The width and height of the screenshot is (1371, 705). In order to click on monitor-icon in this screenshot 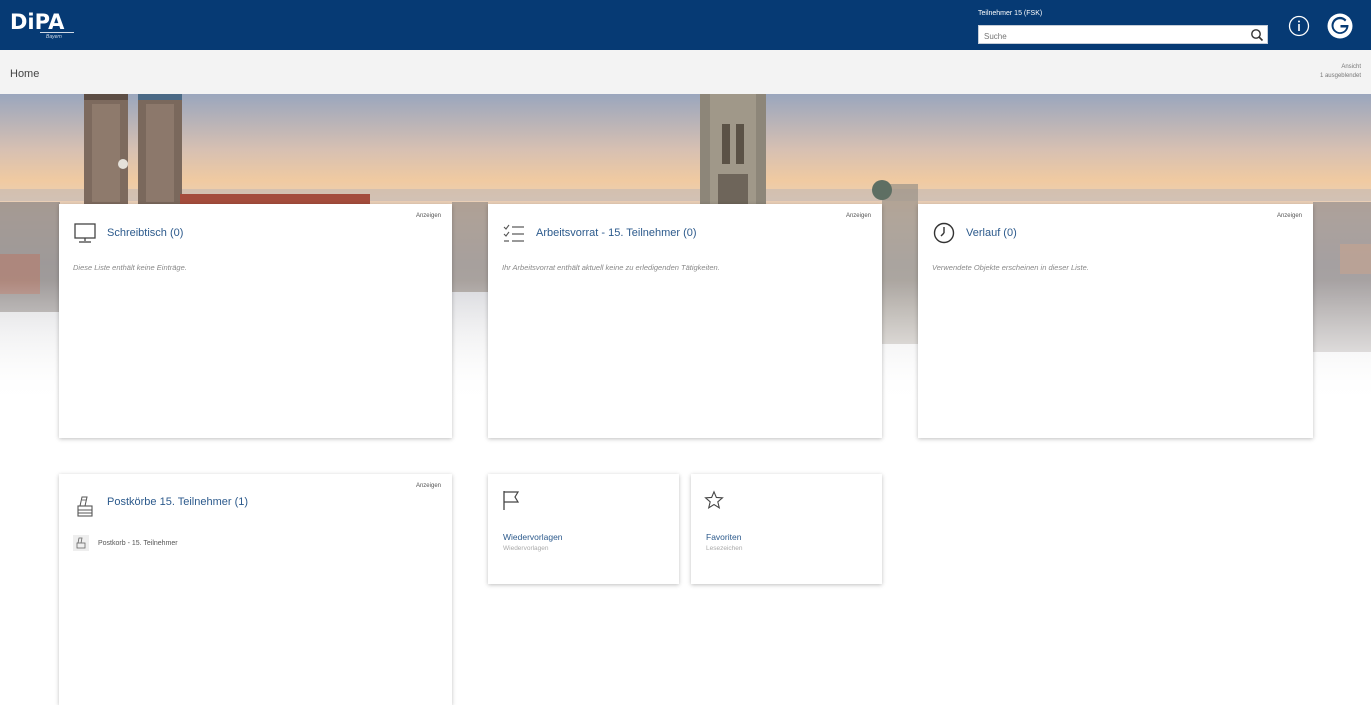, I will do `click(85, 233)`.